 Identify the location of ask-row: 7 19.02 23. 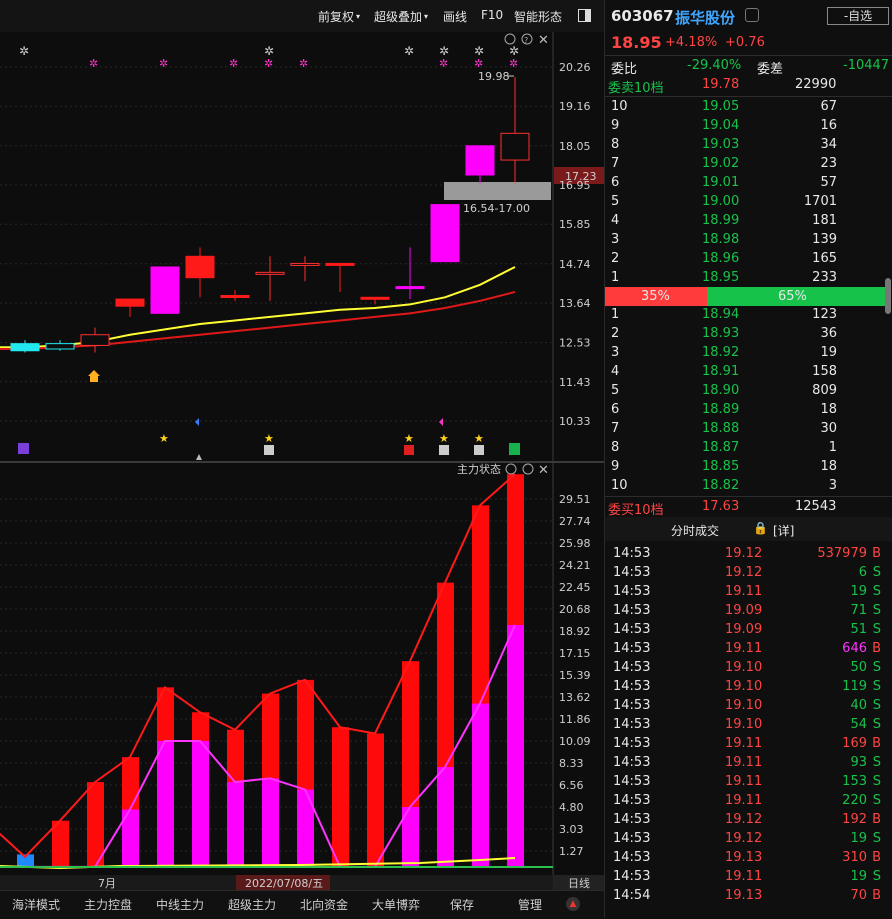
(748, 164).